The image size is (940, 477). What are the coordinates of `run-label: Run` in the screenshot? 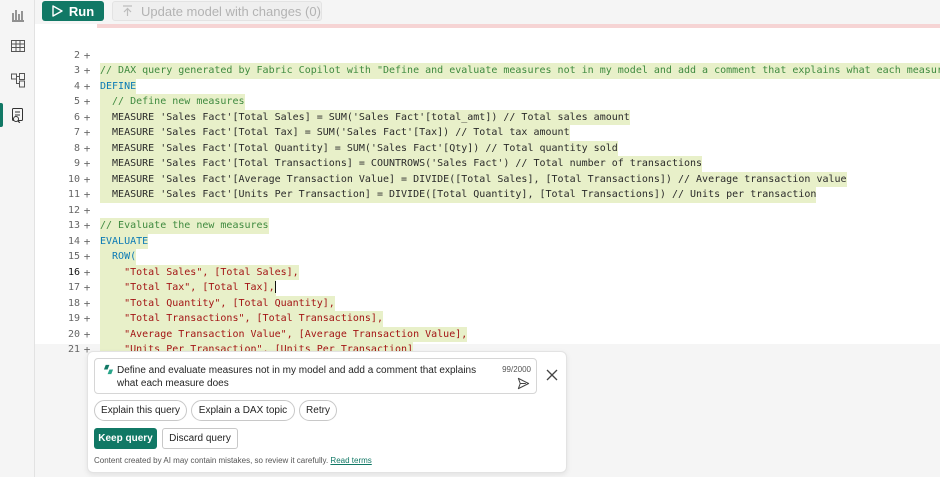 It's located at (81, 11).